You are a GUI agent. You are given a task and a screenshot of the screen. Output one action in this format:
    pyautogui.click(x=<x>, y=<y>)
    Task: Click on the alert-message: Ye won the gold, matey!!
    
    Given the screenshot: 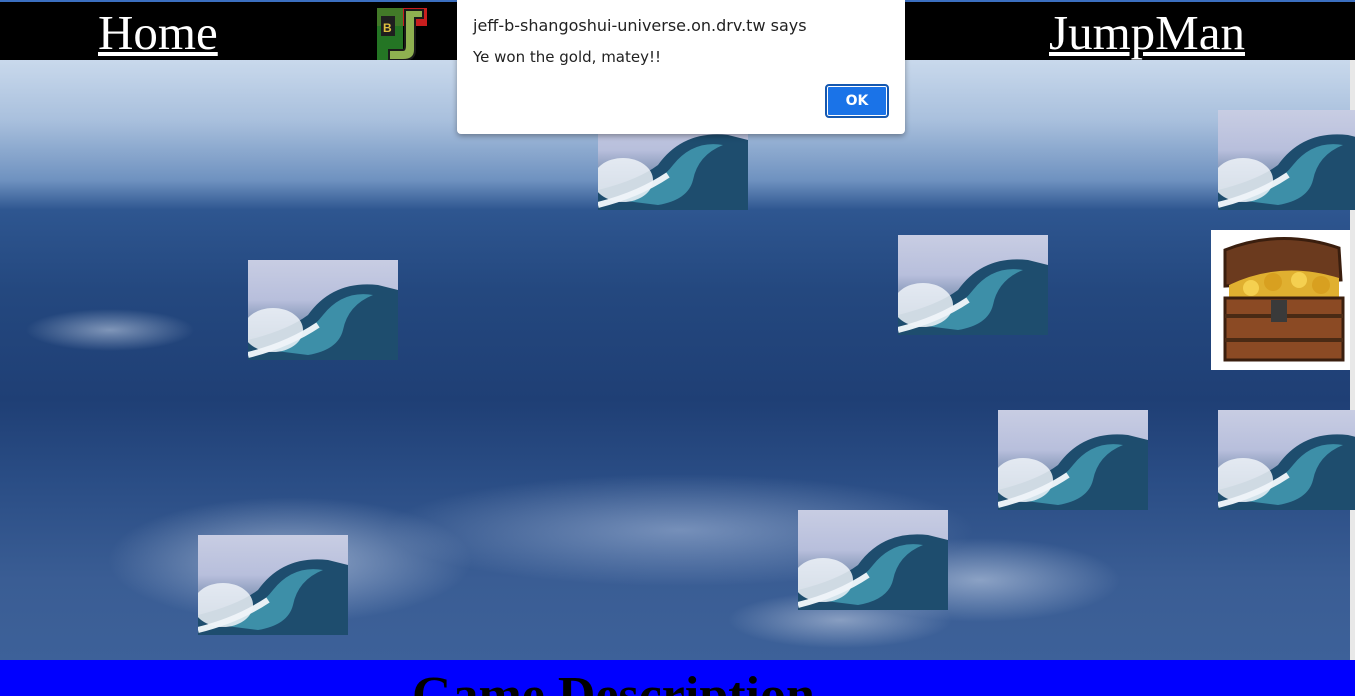 What is the action you would take?
    pyautogui.click(x=567, y=57)
    